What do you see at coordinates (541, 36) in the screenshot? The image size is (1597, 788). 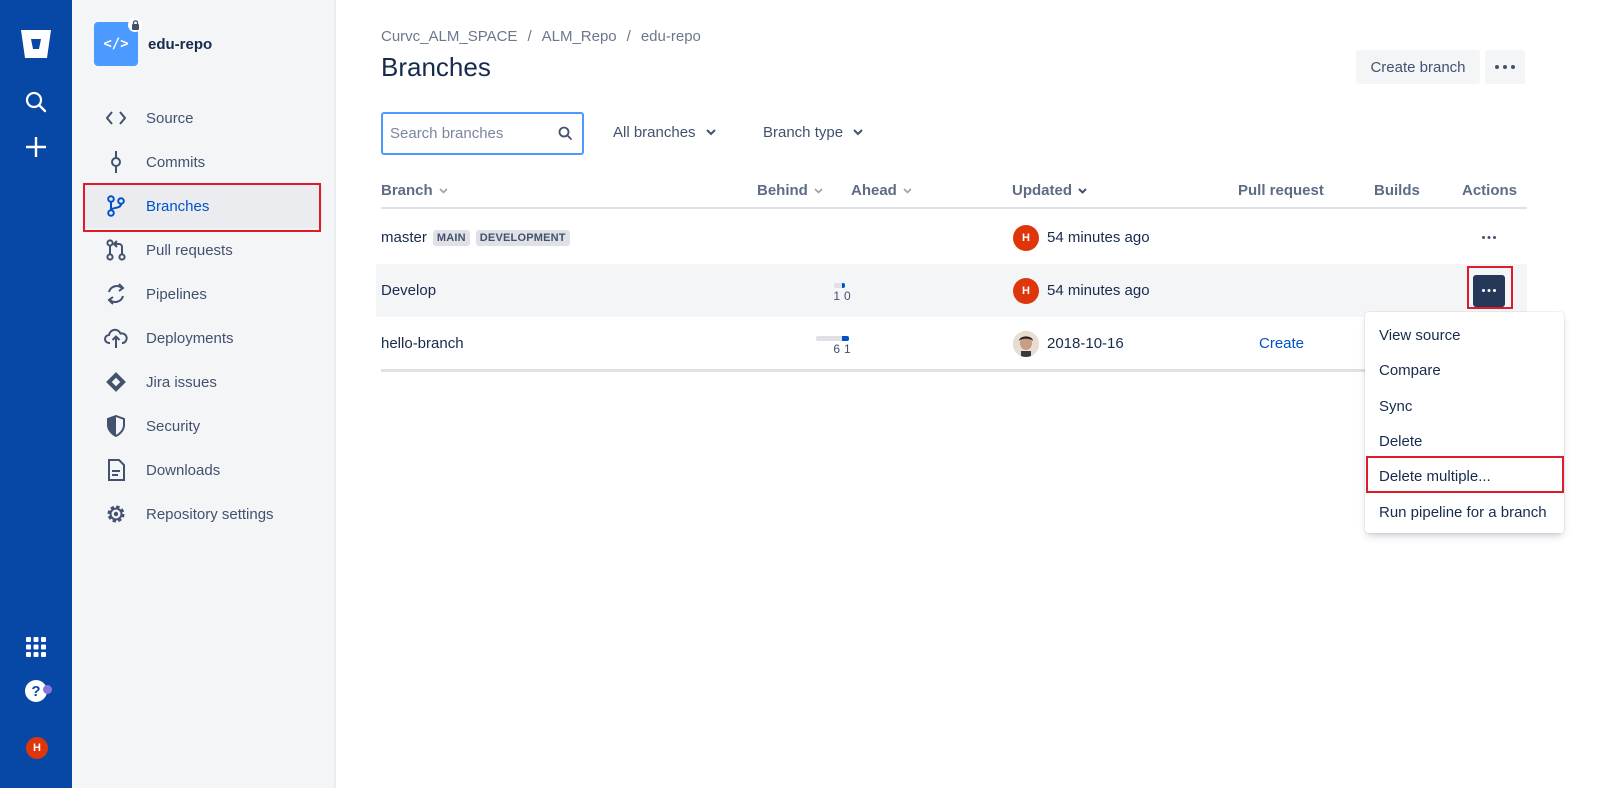 I see `breadcrumb: Curvc_ALM_SPACE / ALM_Repo / edu-repo` at bounding box center [541, 36].